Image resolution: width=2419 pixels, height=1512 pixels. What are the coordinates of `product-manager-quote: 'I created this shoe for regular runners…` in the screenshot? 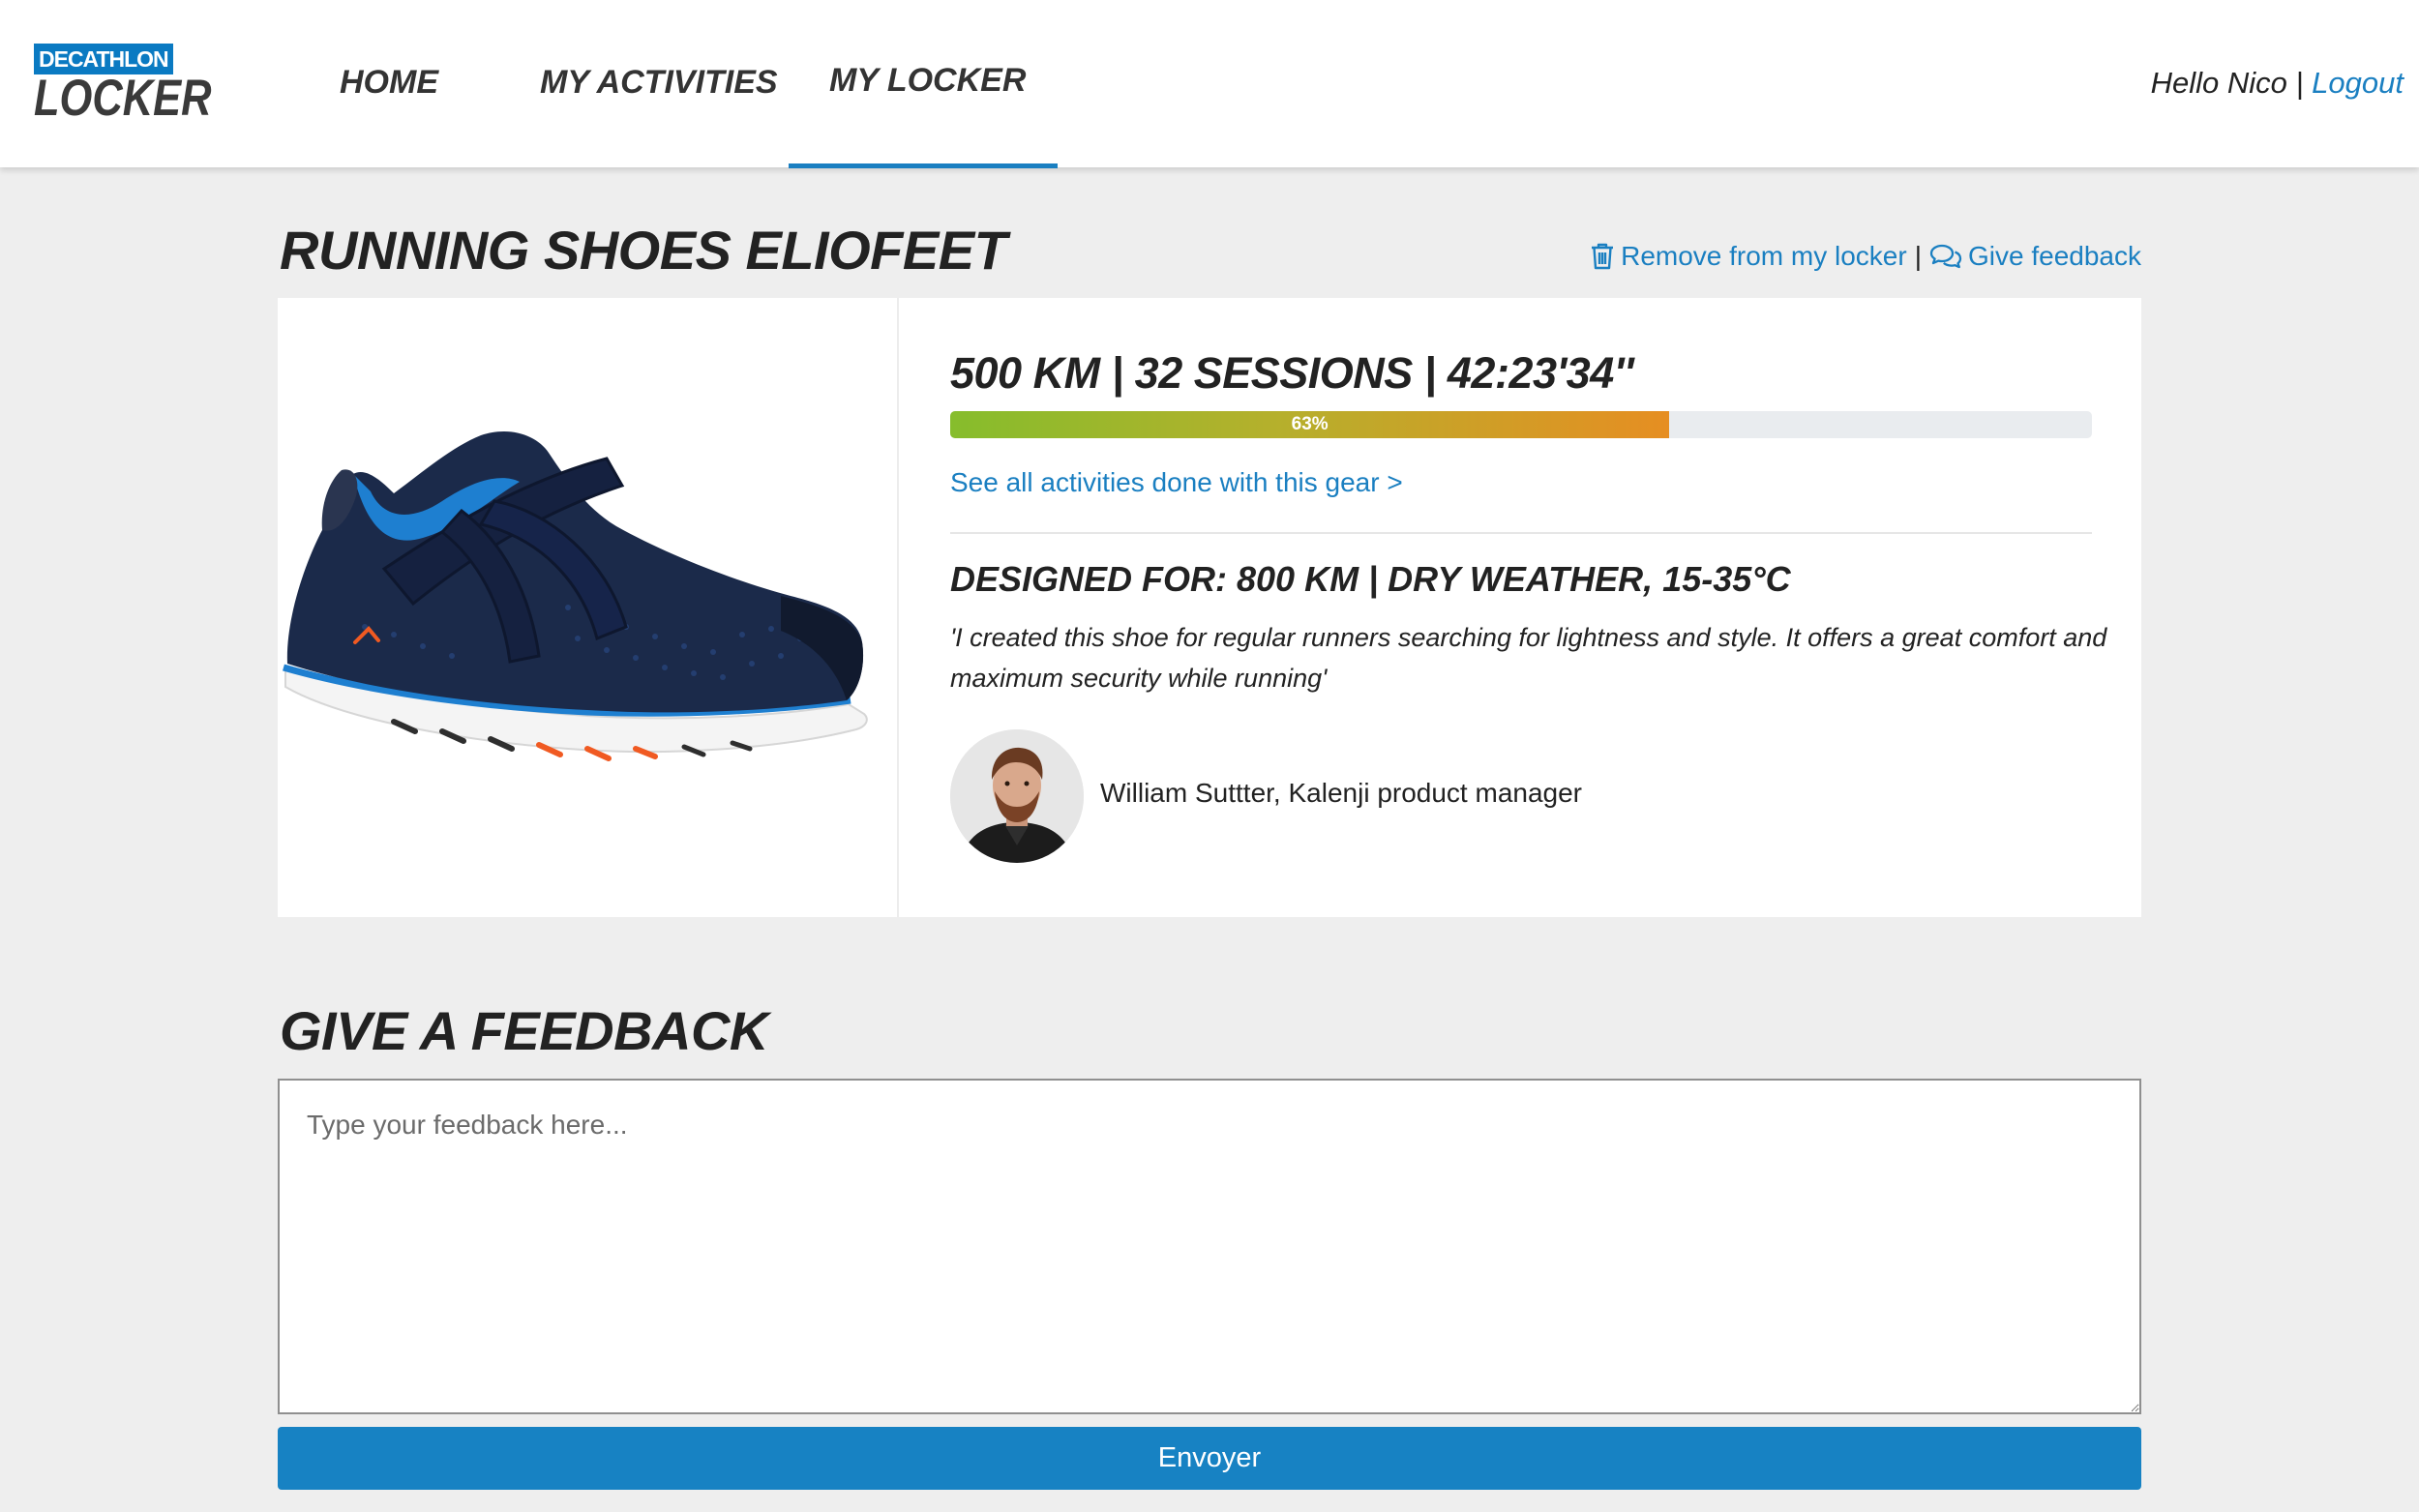 It's located at (1529, 658).